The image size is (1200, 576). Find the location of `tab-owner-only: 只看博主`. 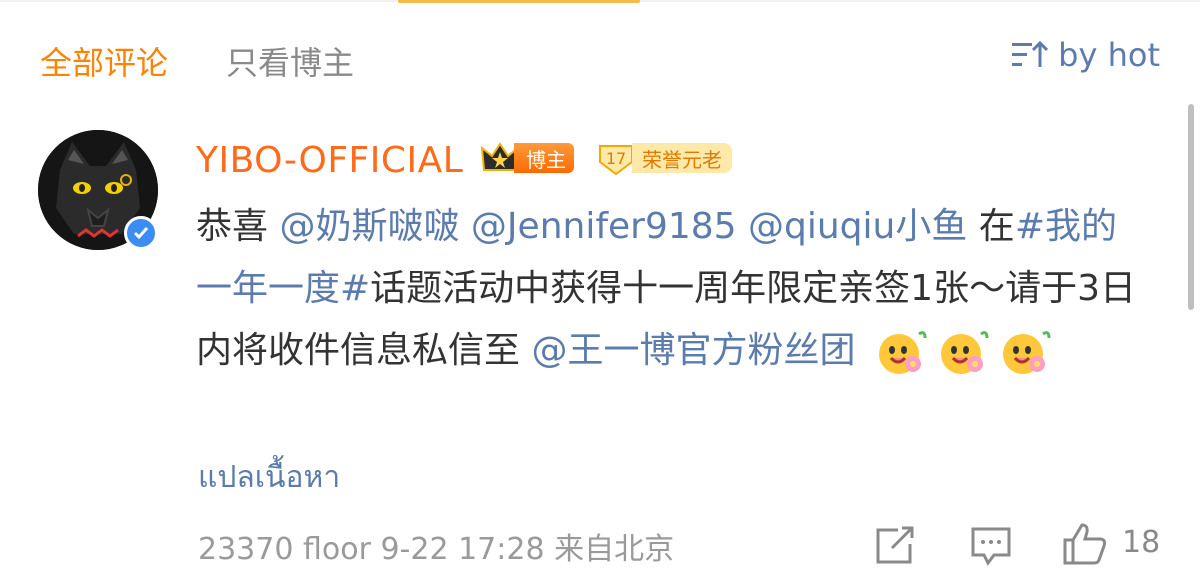

tab-owner-only: 只看博主 is located at coordinates (290, 61).